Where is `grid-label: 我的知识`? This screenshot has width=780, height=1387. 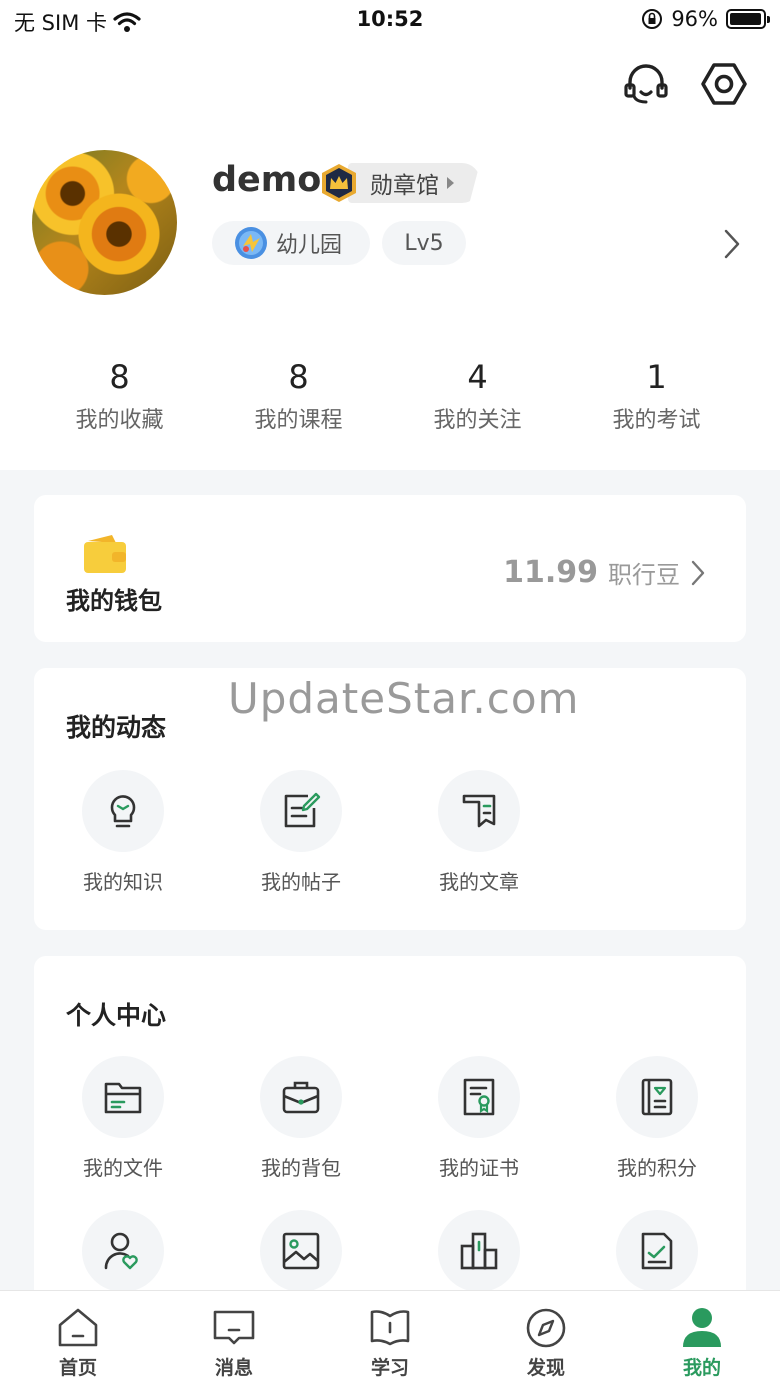
grid-label: 我的知识 is located at coordinates (123, 882).